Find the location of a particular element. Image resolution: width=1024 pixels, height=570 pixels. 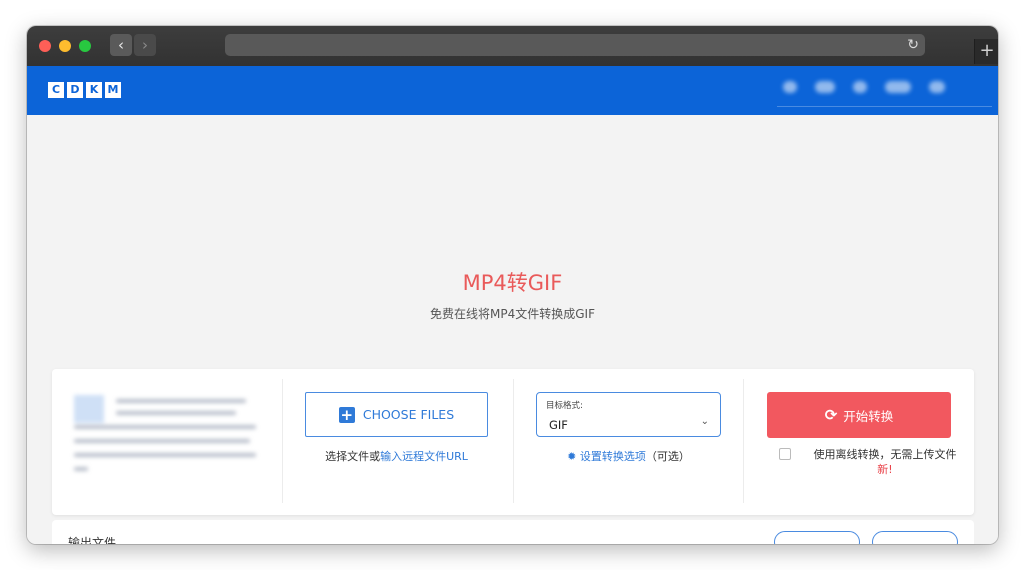

site-header: C D K M is located at coordinates (512, 90).